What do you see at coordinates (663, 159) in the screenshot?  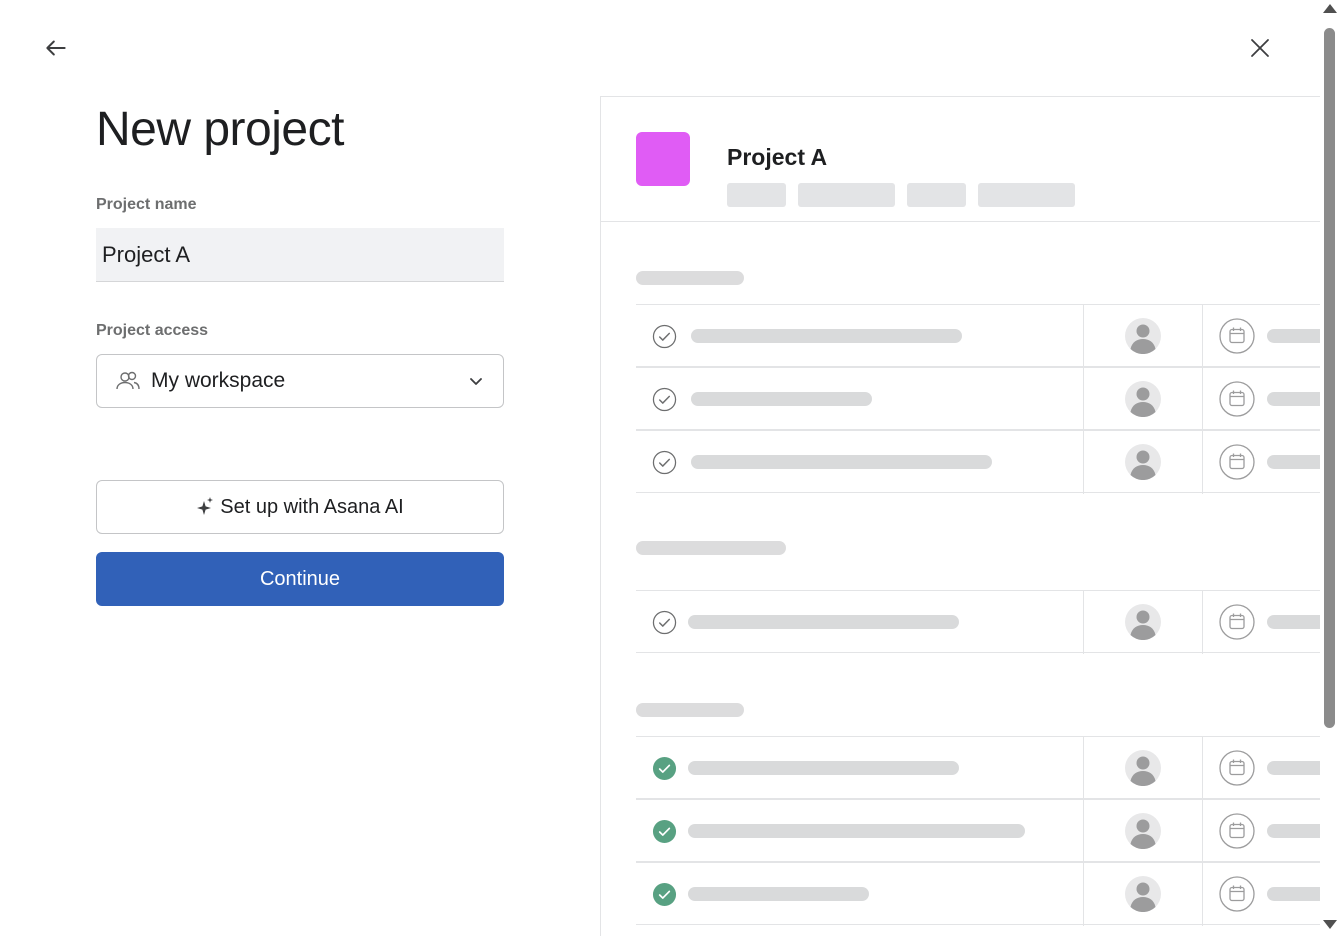 I see `project-color-tile` at bounding box center [663, 159].